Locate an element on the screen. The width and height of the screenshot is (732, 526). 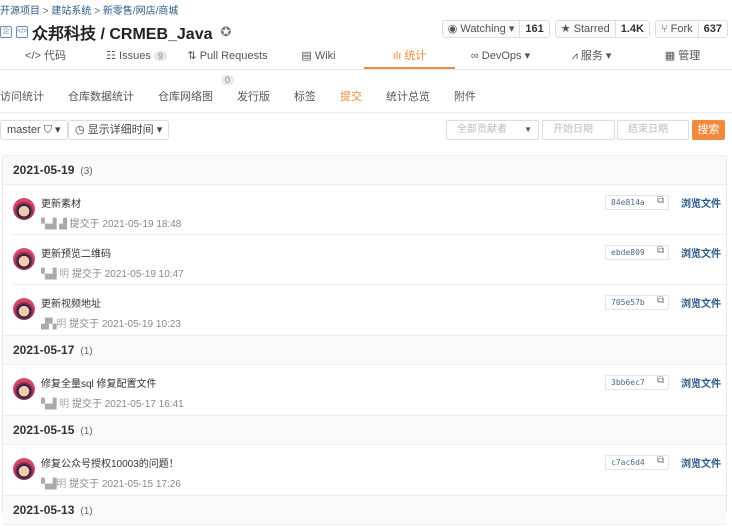
tab-issues: ☷ Issues 9 is located at coordinates (136, 56).